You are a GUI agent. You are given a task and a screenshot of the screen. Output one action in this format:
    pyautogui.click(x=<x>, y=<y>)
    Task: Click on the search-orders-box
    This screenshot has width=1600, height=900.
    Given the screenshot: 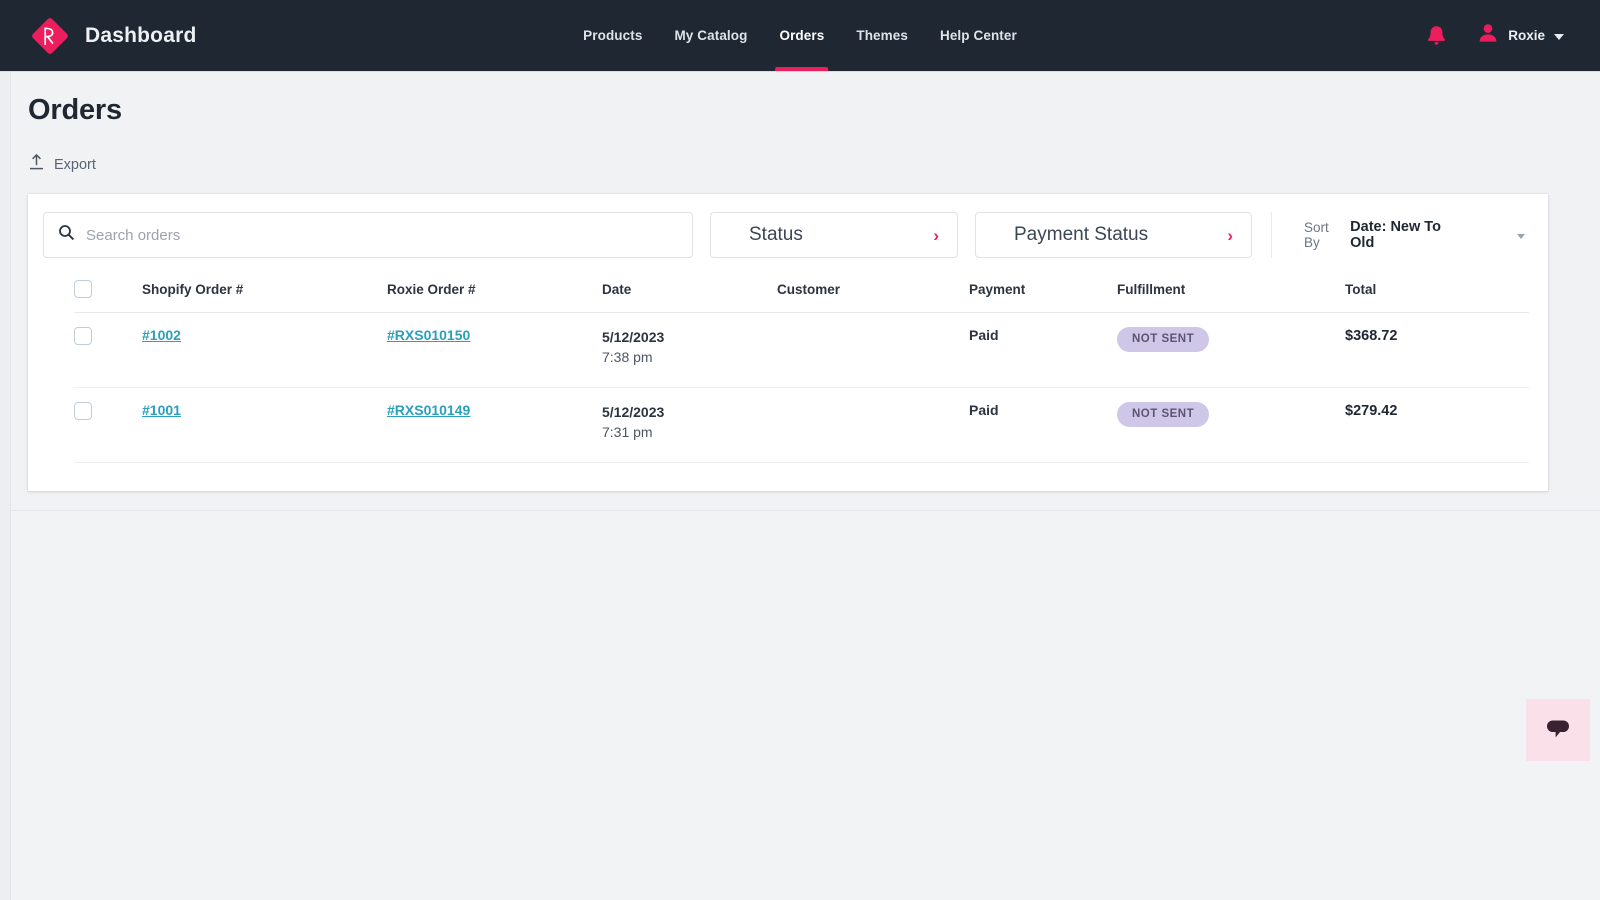 What is the action you would take?
    pyautogui.click(x=368, y=235)
    